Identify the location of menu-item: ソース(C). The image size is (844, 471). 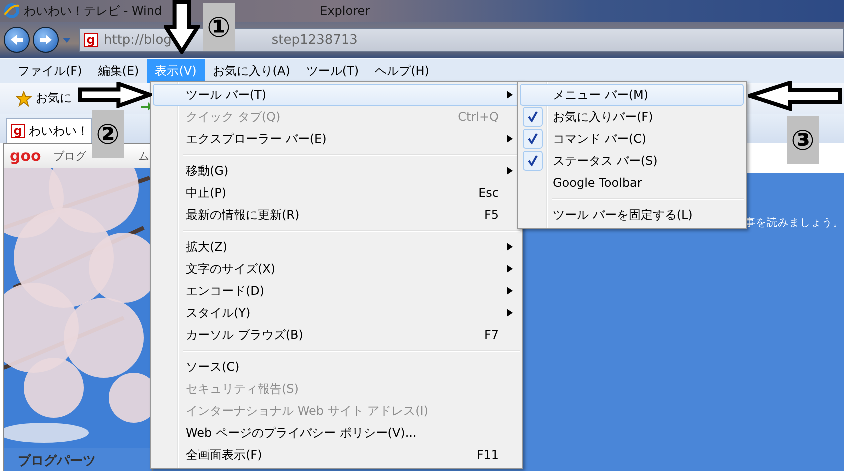
(336, 367).